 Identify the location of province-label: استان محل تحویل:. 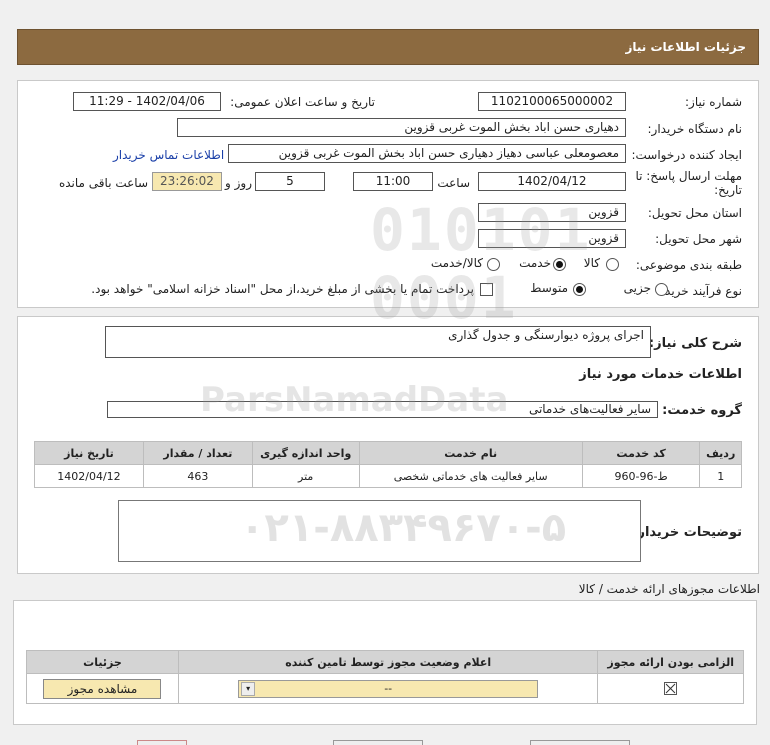
(694, 213).